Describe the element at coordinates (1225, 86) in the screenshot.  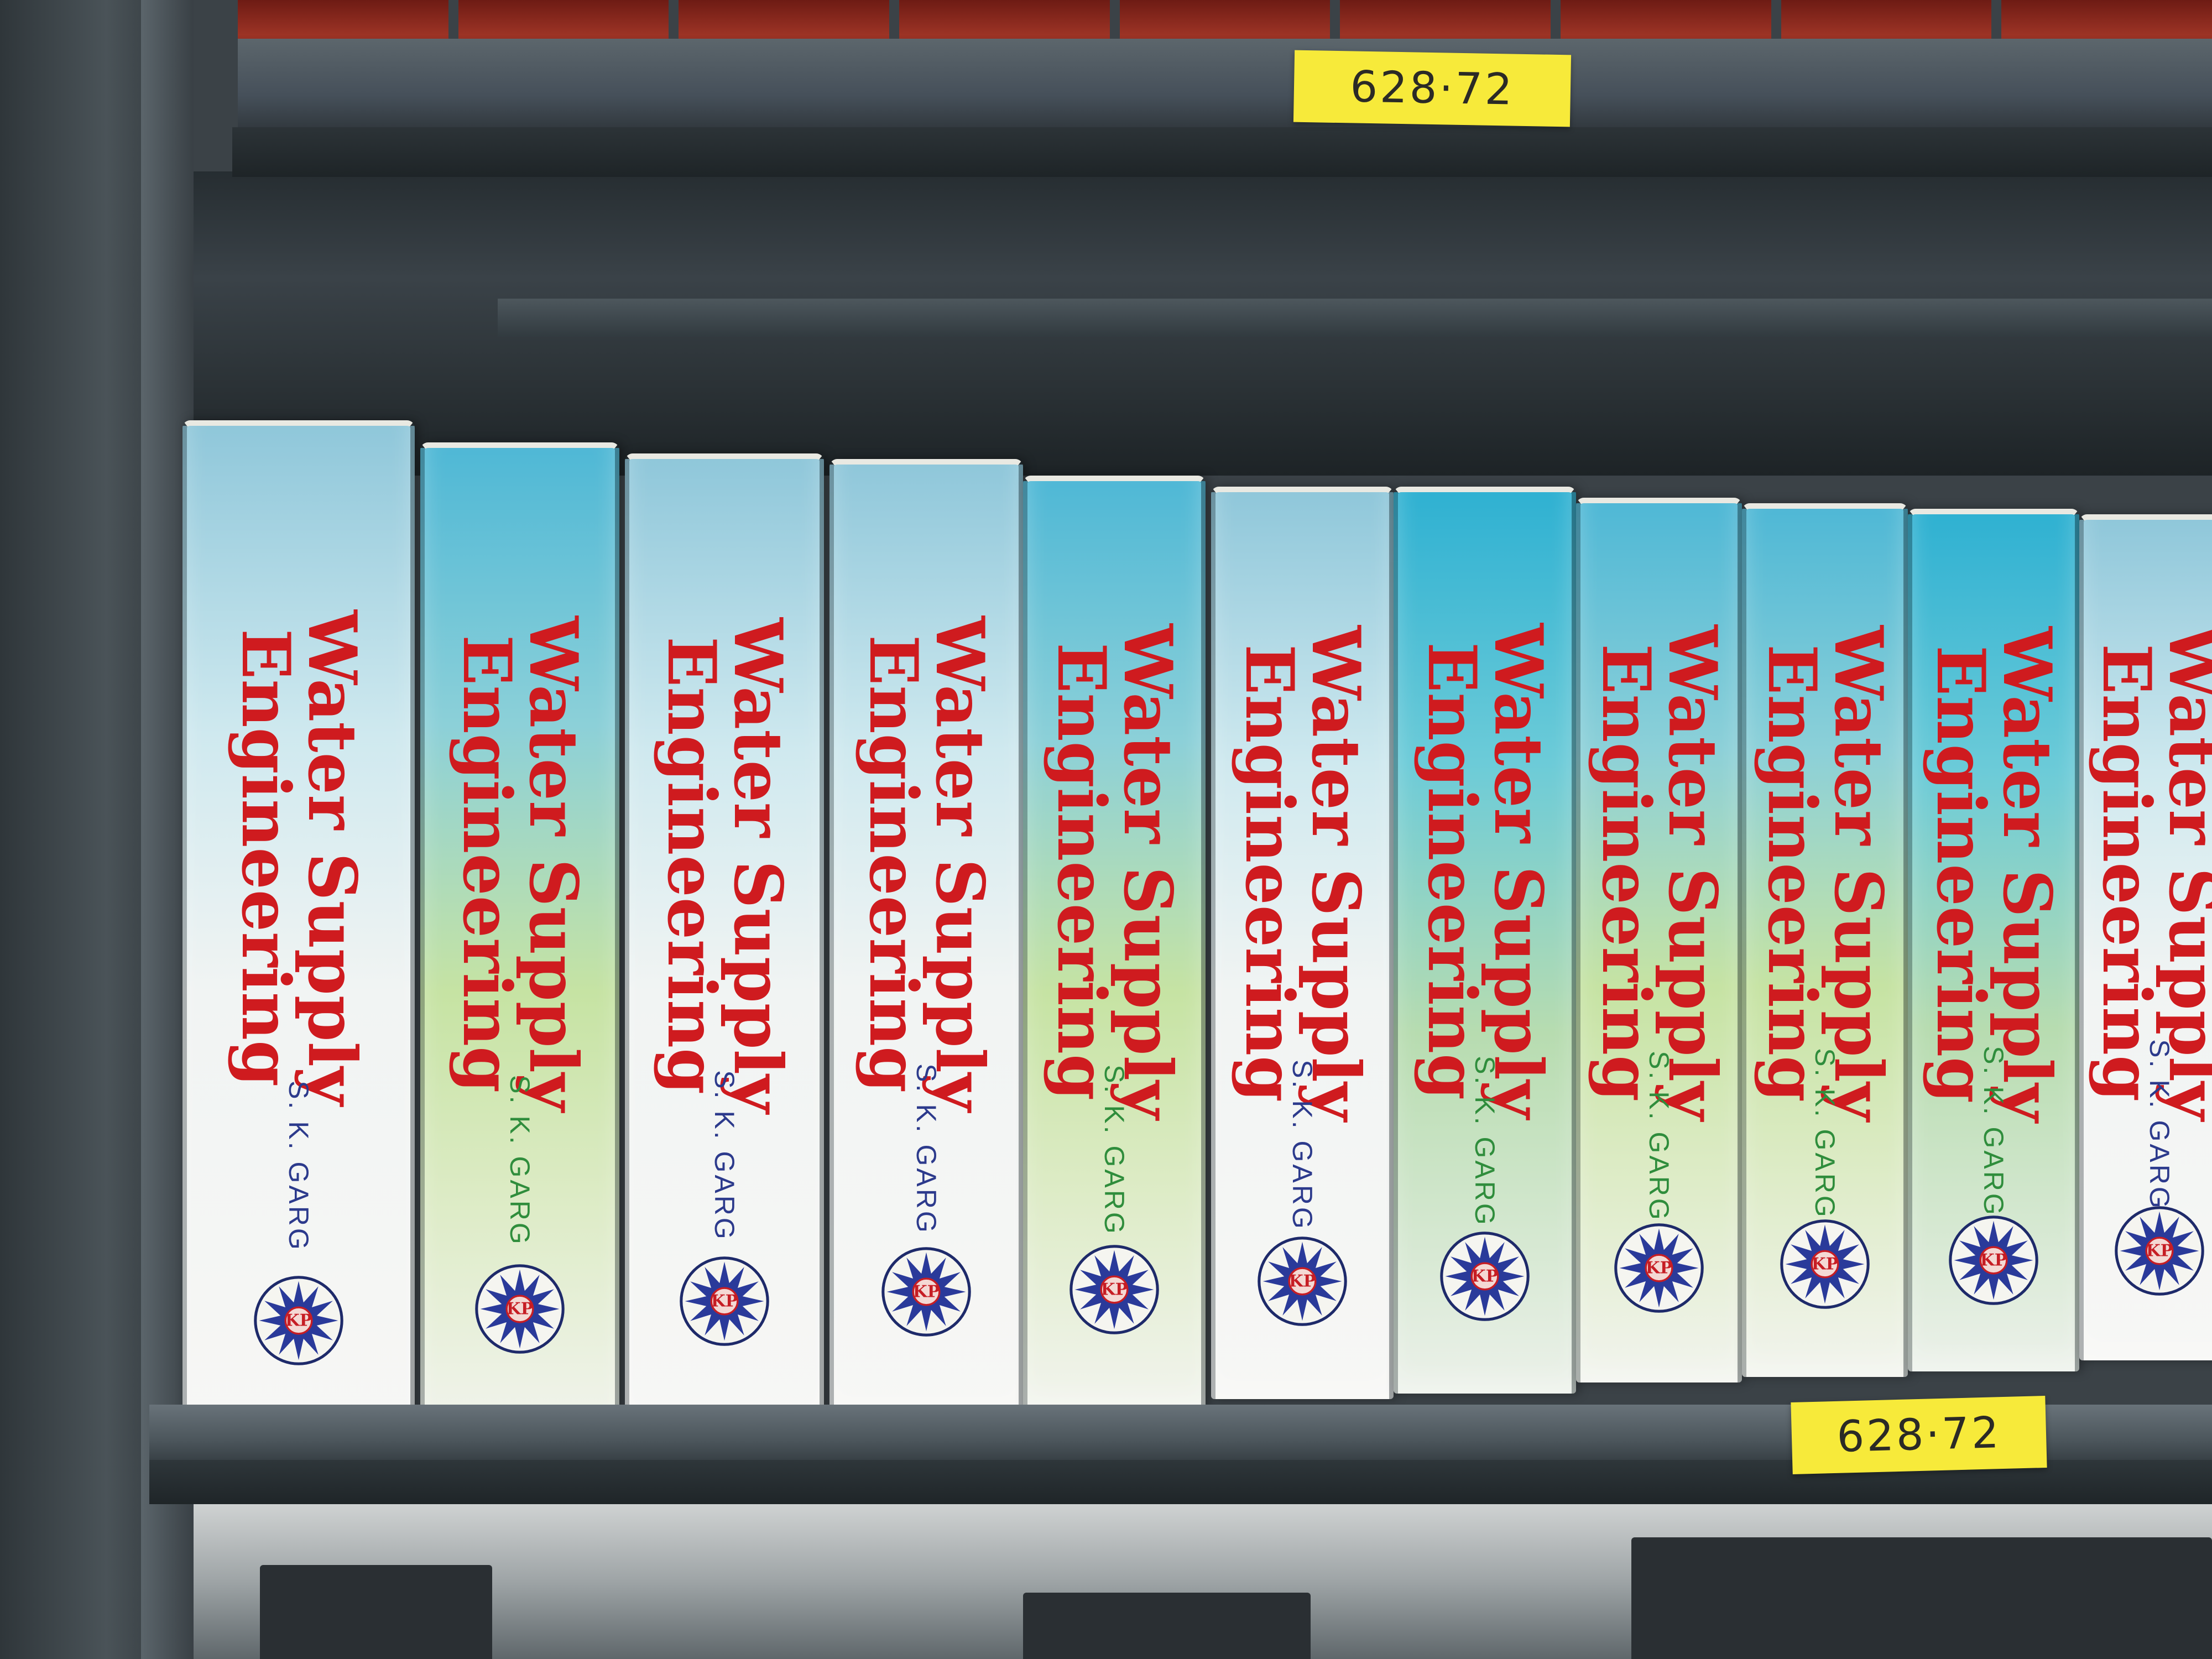
I see `top-shelf` at that location.